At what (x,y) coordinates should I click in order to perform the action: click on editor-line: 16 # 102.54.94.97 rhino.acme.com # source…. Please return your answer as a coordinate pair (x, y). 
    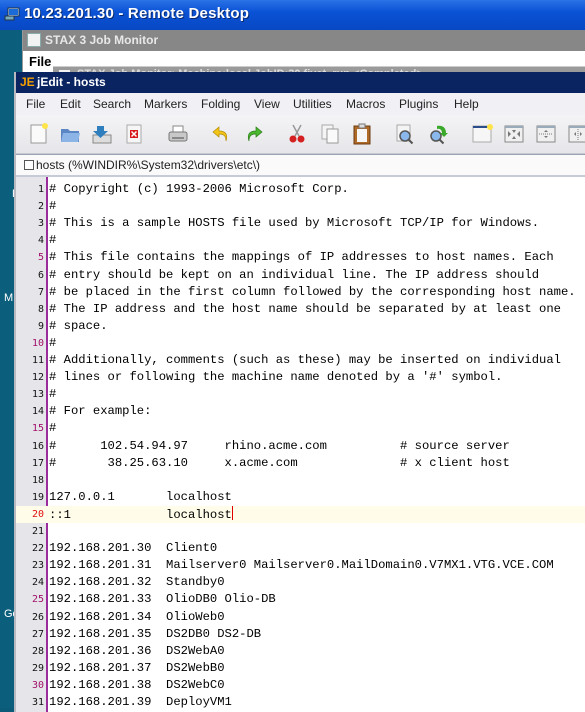
    Looking at the image, I should click on (300, 446).